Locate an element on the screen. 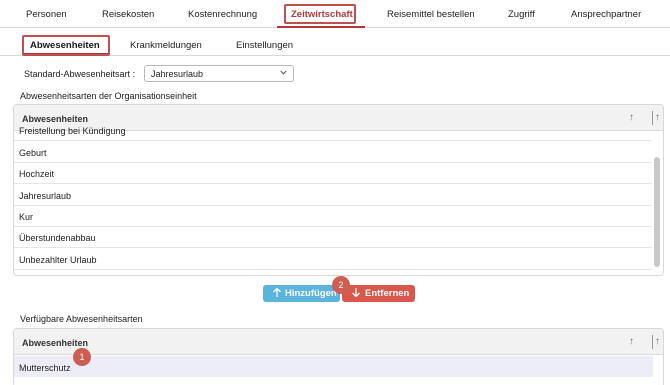 This screenshot has height=385, width=670. sort-asc-icon: ↑ is located at coordinates (631, 341).